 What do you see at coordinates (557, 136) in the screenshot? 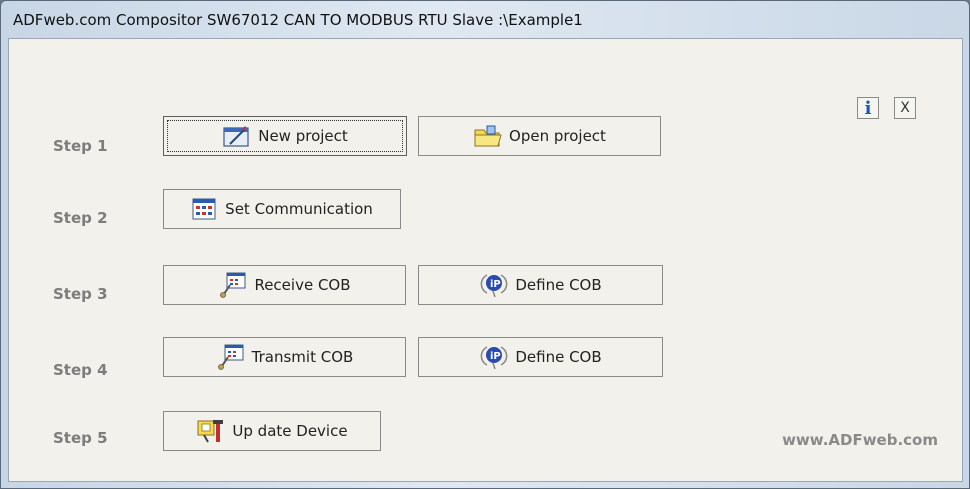
I see `open-project-label: Open project` at bounding box center [557, 136].